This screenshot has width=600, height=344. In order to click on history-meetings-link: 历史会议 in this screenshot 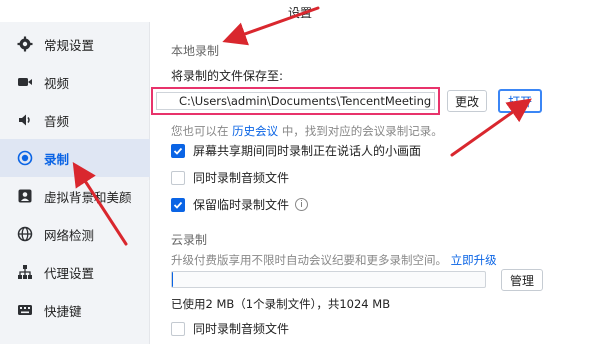, I will do `click(255, 131)`.